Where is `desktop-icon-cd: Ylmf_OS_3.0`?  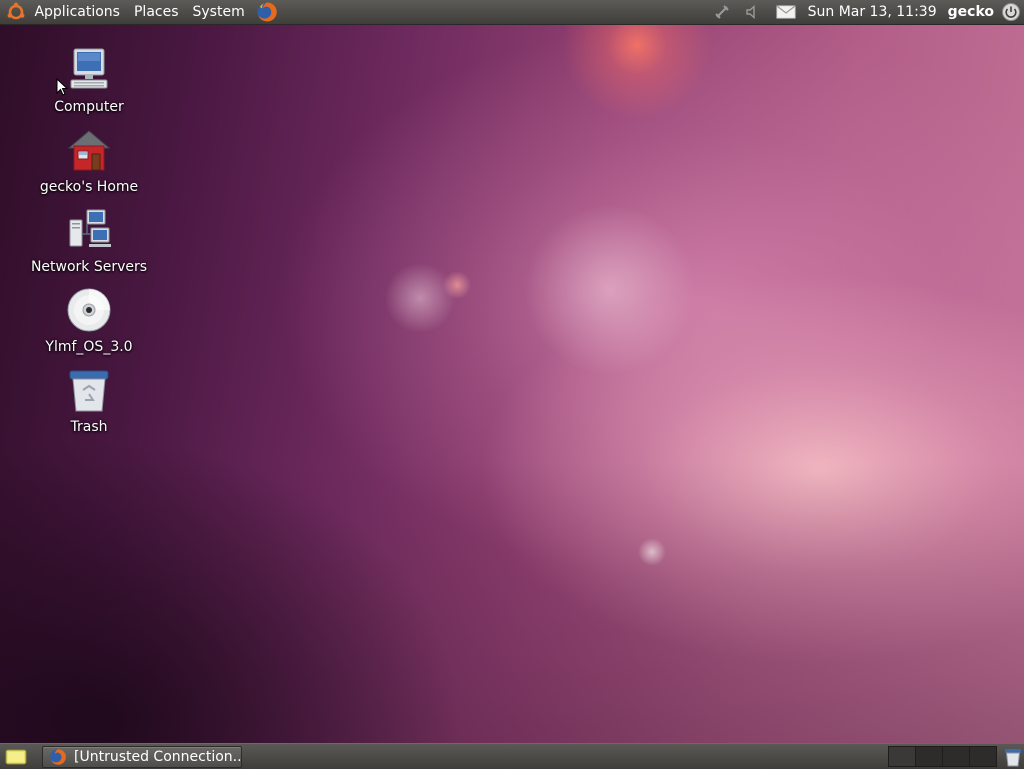
desktop-icon-cd: Ylmf_OS_3.0 is located at coordinates (89, 321).